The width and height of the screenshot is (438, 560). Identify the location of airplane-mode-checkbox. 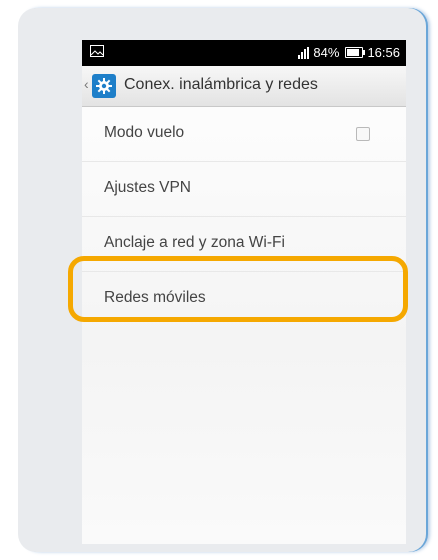
(363, 134).